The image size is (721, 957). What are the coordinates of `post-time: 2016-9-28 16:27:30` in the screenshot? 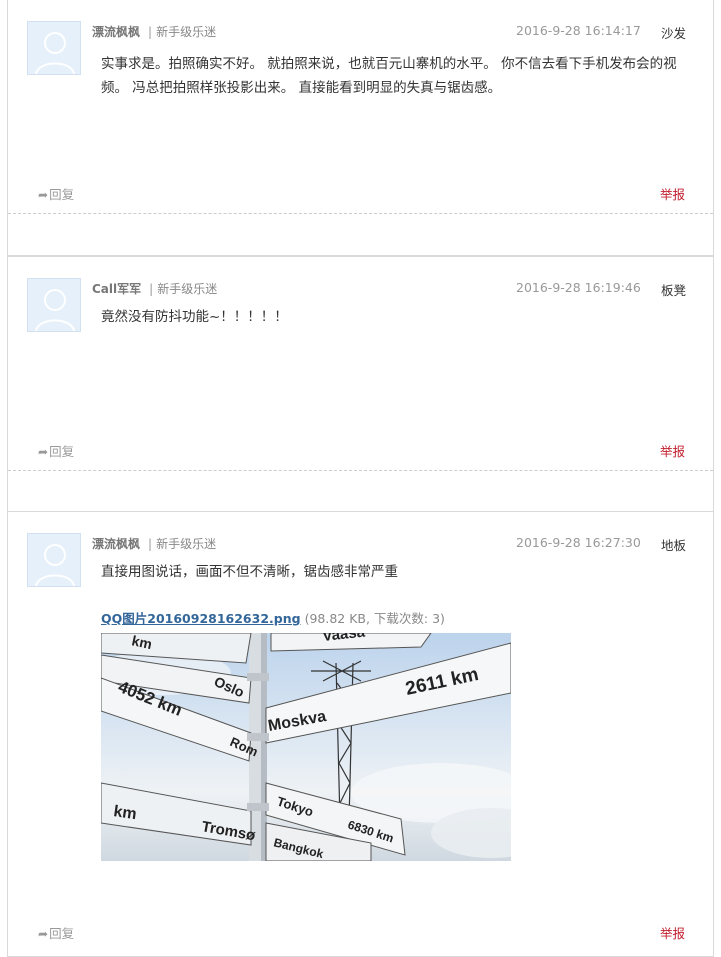 It's located at (578, 542).